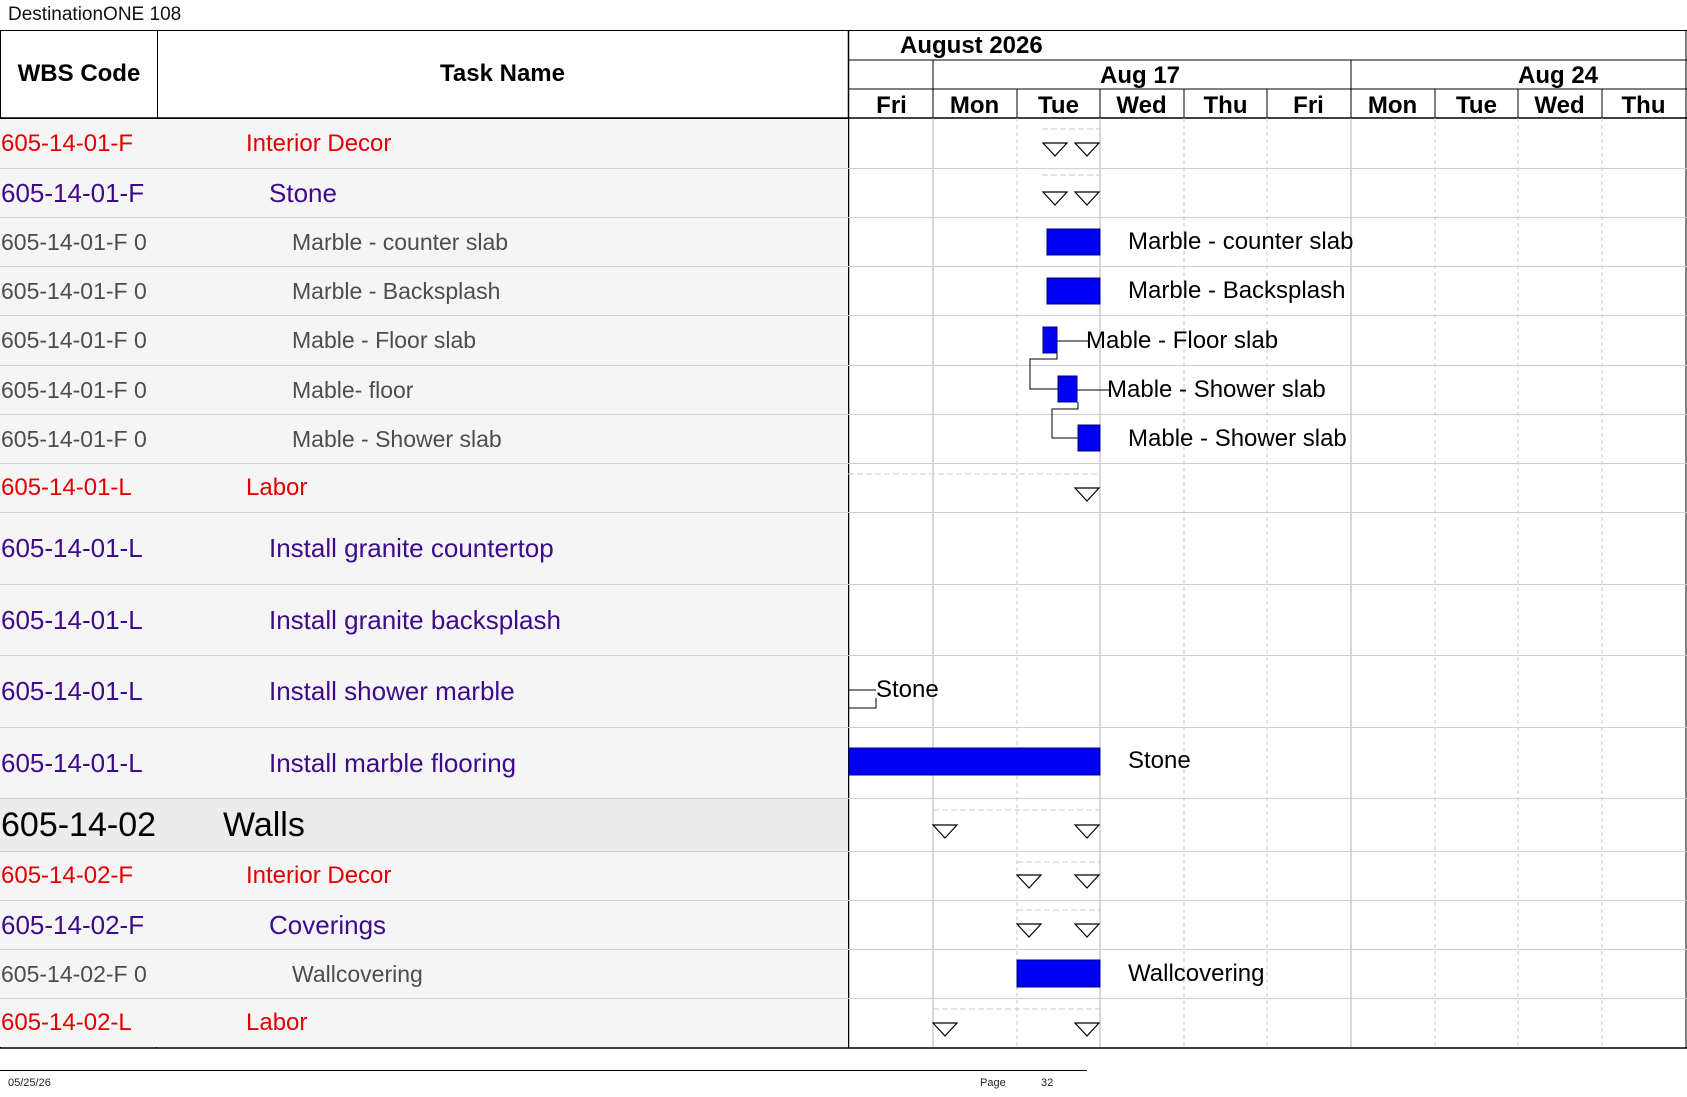 The width and height of the screenshot is (1687, 1097). I want to click on gantt-chart, so click(978, 582).